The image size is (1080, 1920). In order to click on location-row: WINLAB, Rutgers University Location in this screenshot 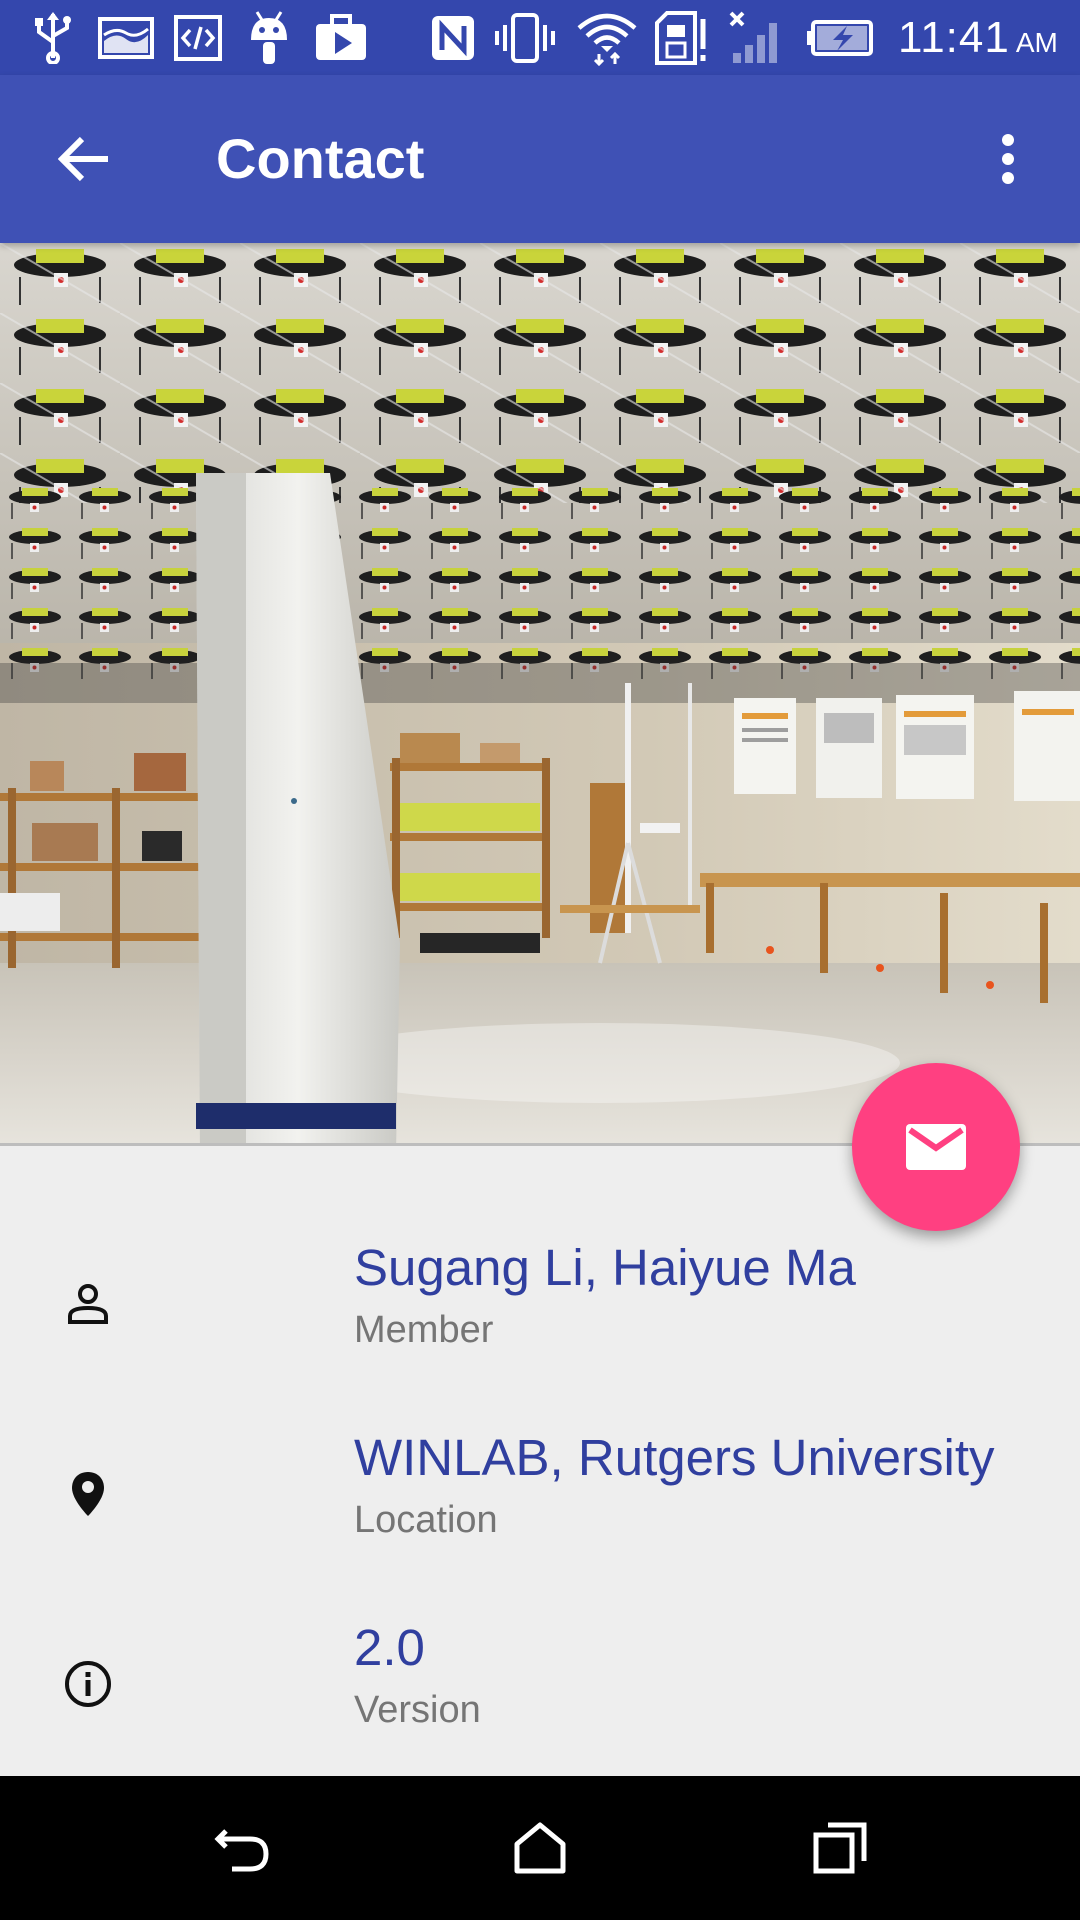, I will do `click(540, 1516)`.